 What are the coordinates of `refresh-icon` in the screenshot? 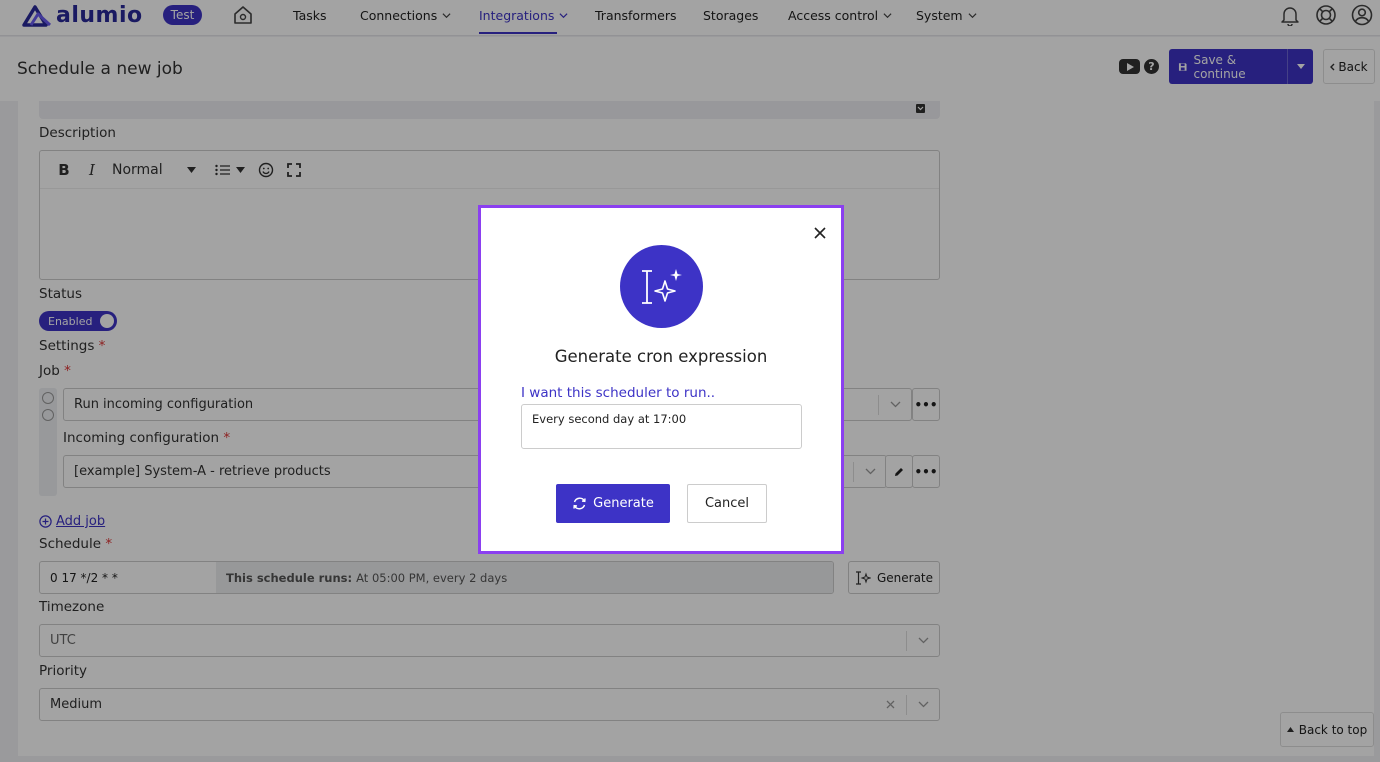 It's located at (579, 503).